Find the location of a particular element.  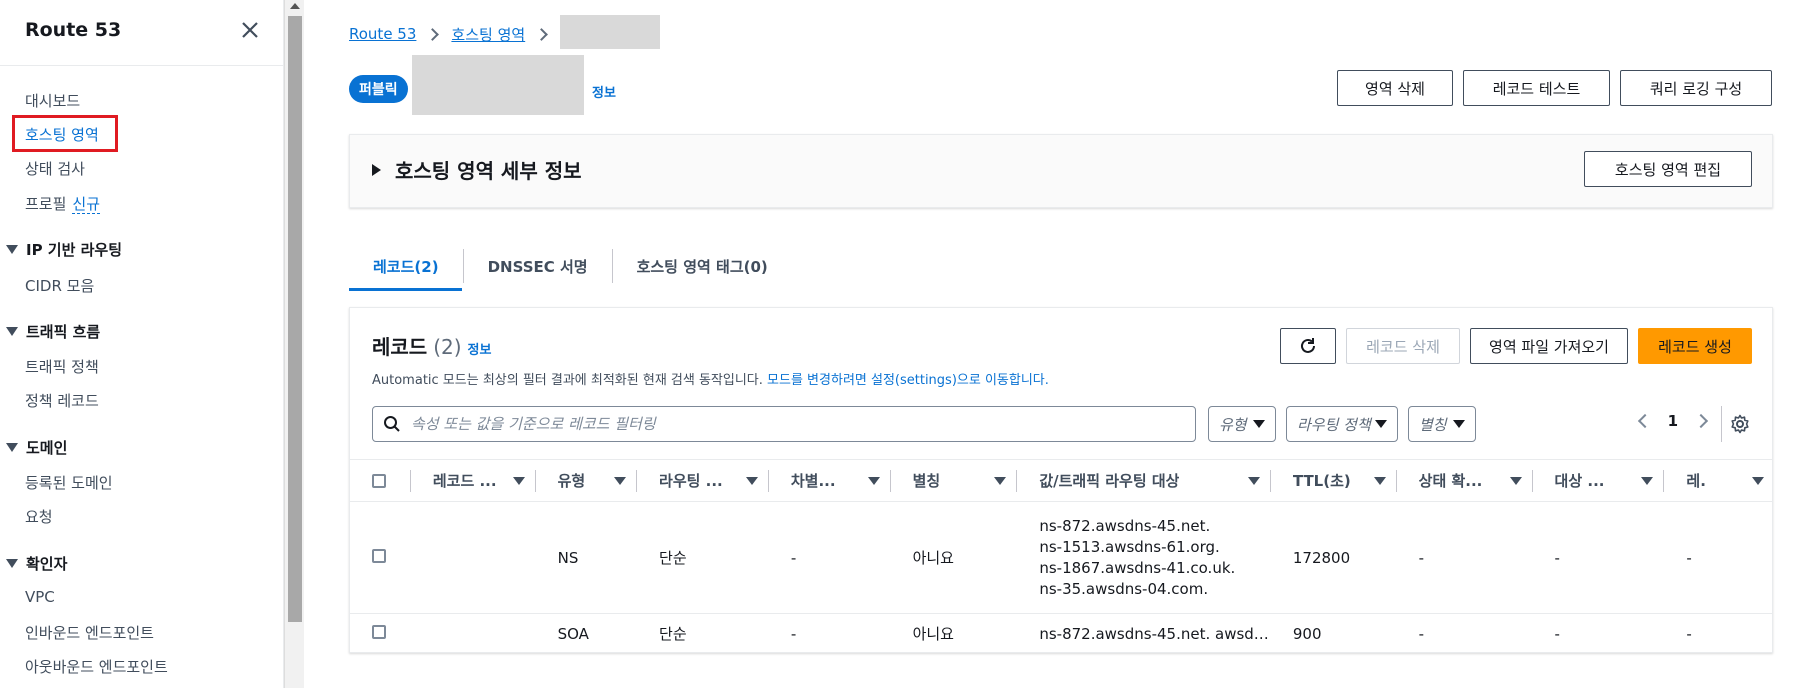

close-icon is located at coordinates (250, 30).